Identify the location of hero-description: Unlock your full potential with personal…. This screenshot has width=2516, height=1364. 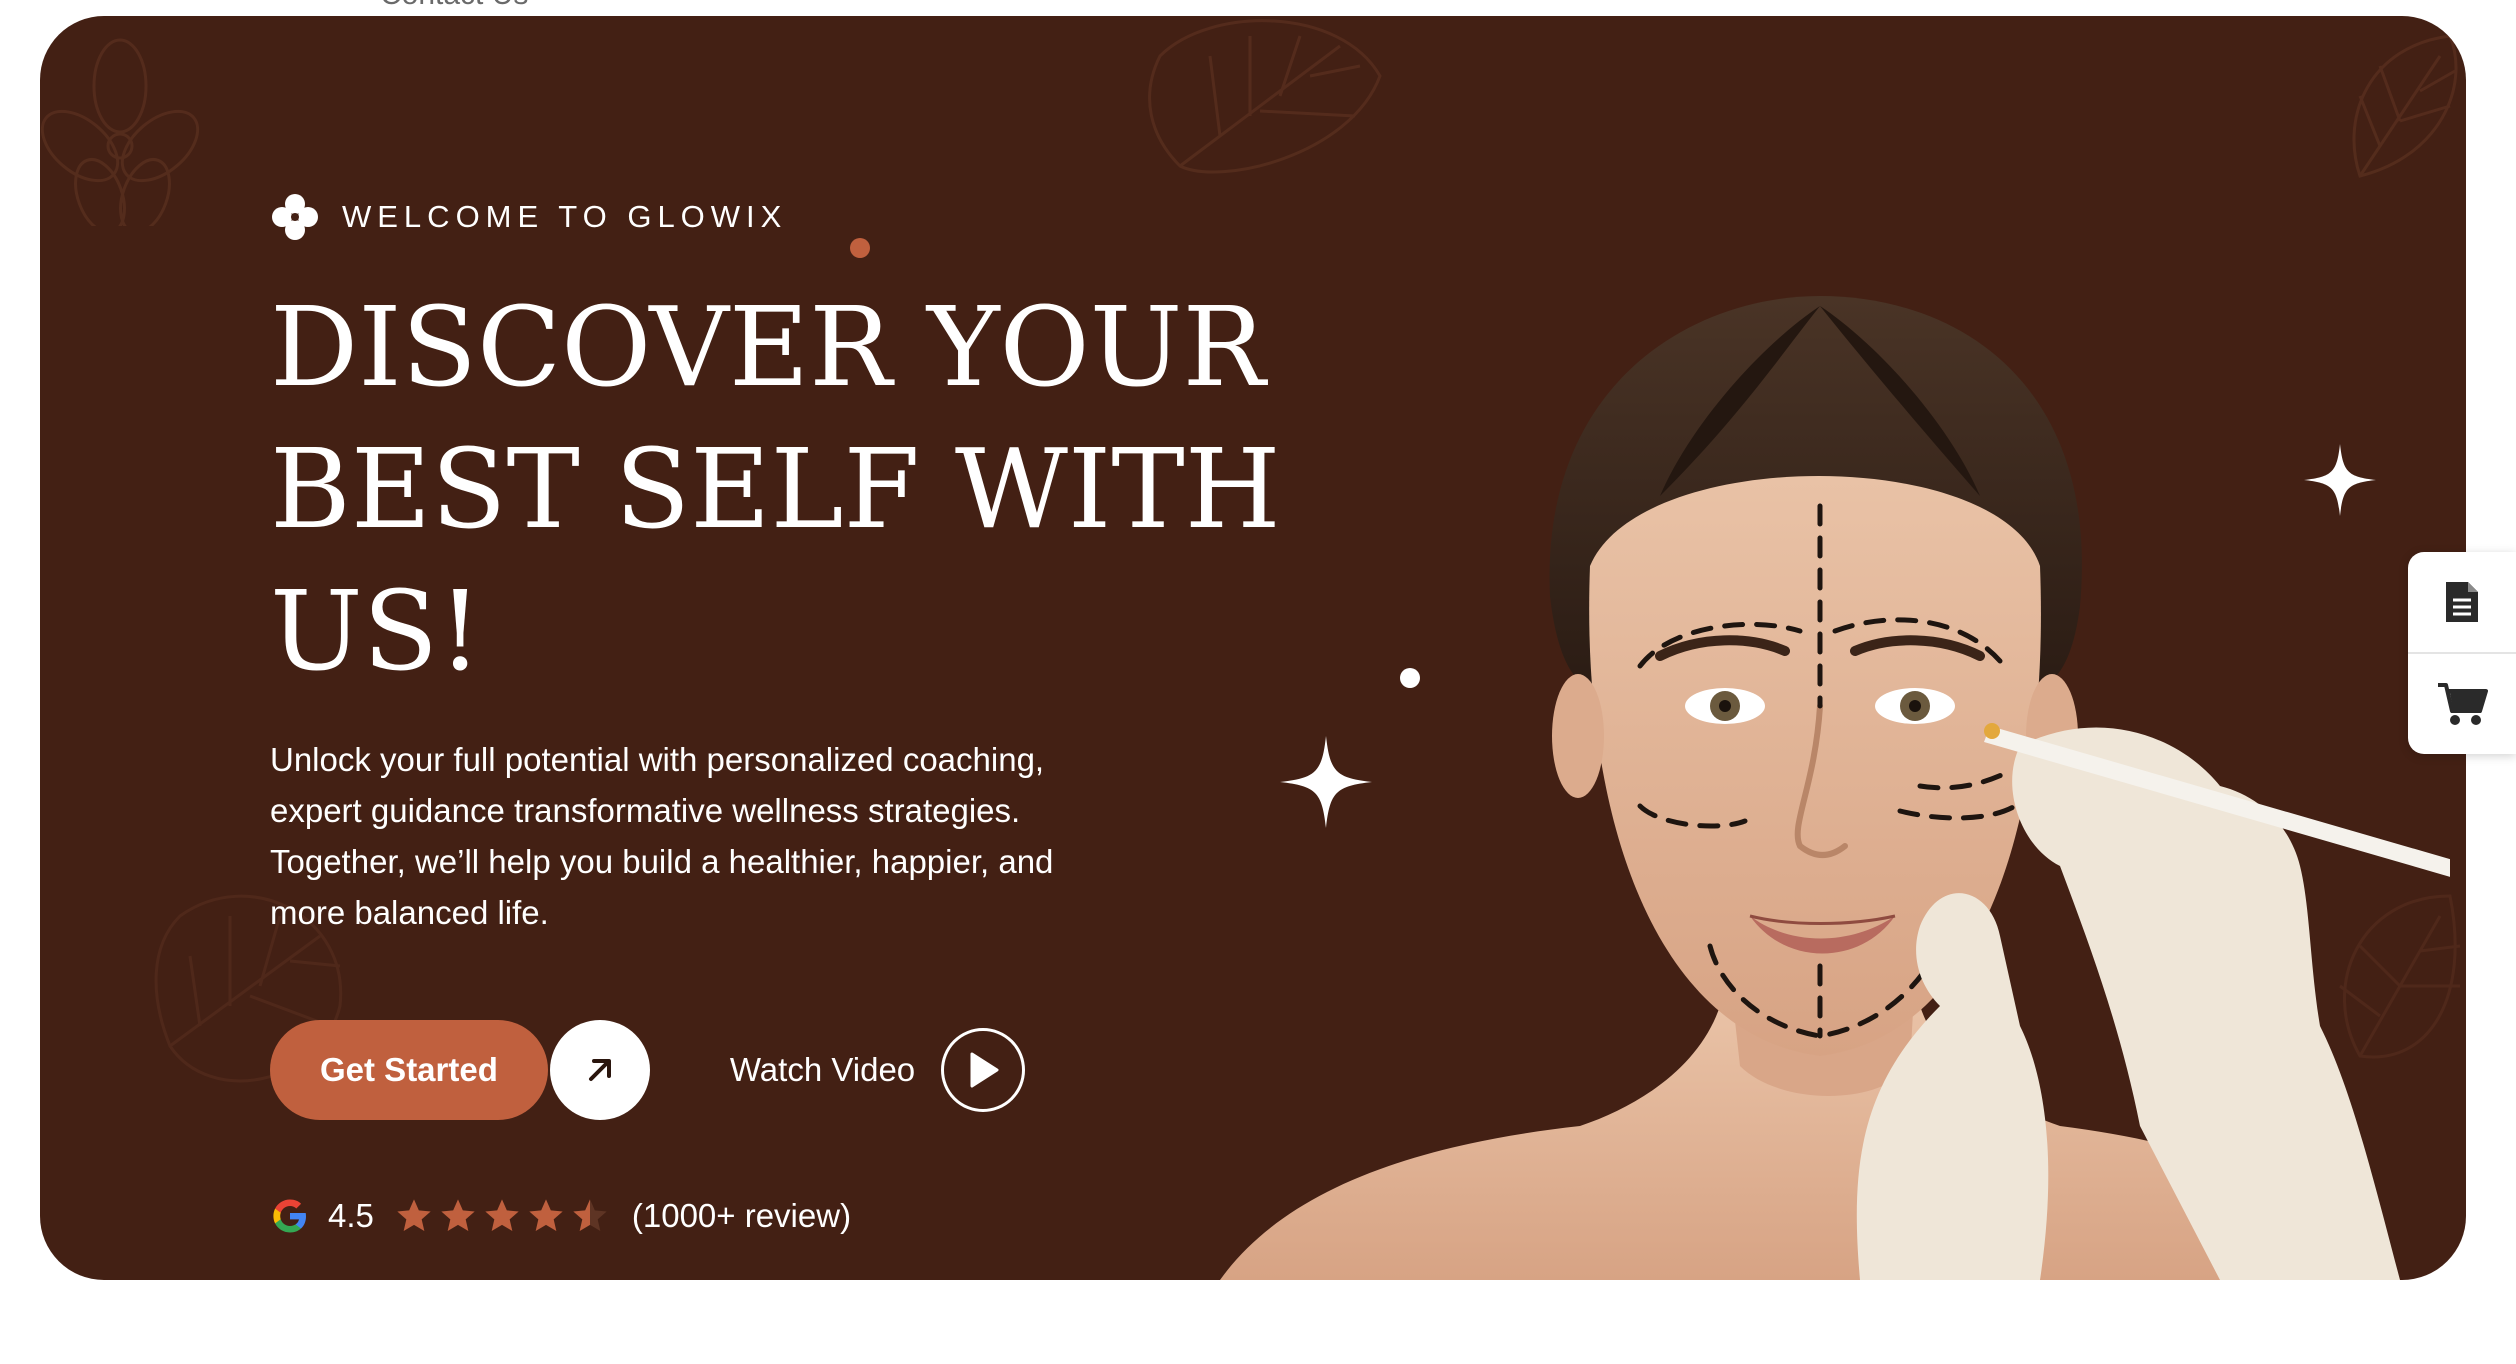
(720, 836).